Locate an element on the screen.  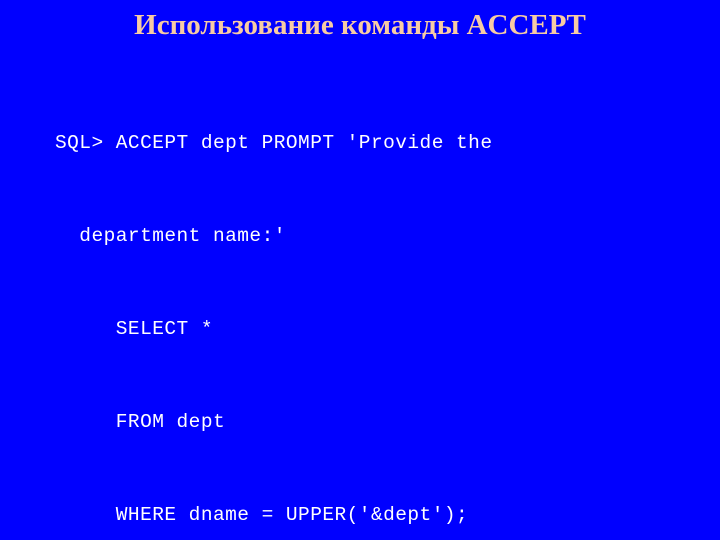
code-line-accept-1: SQL> ACCEPT dept PROMPT 'Provide the is located at coordinates (274, 143).